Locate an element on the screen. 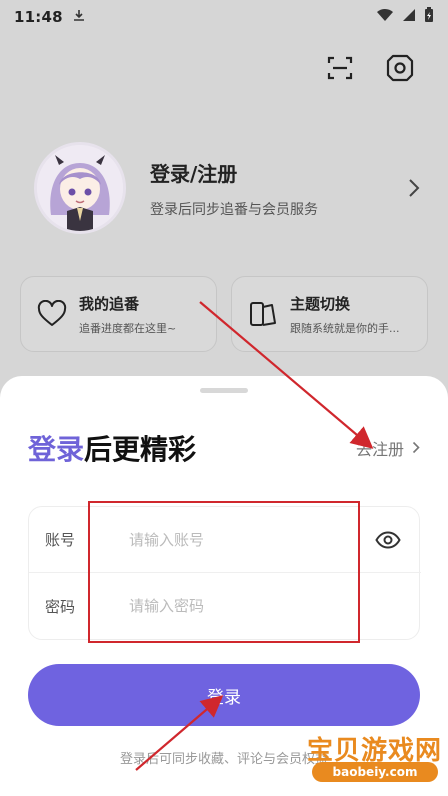 Image resolution: width=448 pixels, height=796 pixels. my-follow-card: 我的追番 追番进度都在这里~ is located at coordinates (118, 314).